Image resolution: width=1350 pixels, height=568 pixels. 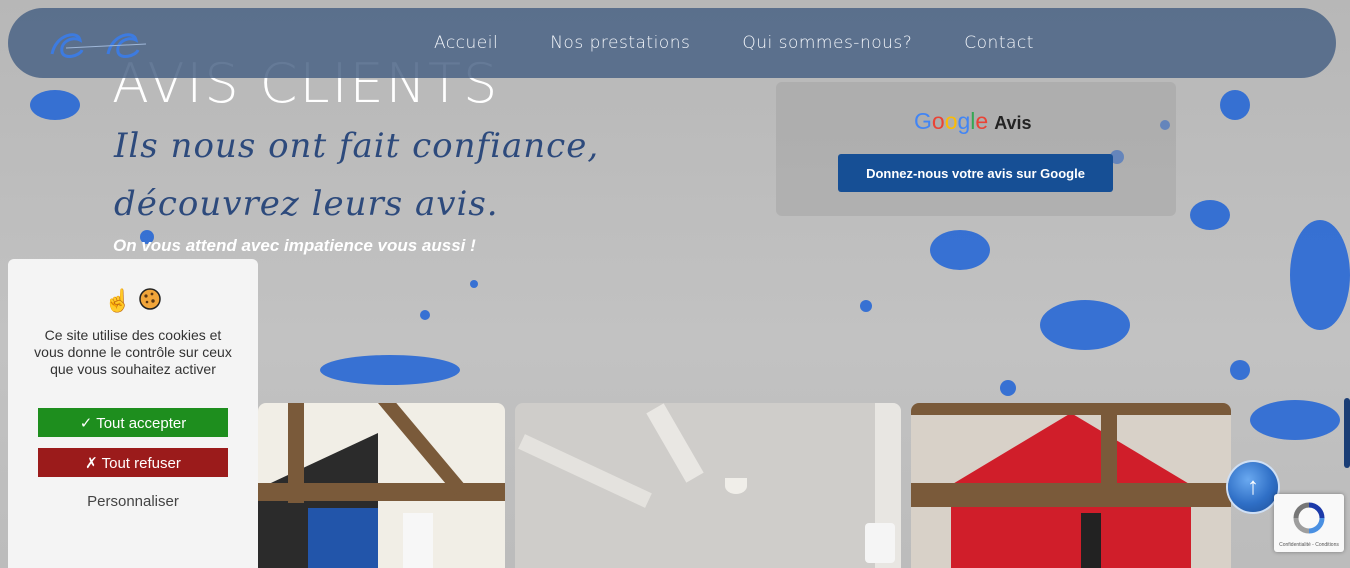 I want to click on nav-accueil: Accueil, so click(x=466, y=43).